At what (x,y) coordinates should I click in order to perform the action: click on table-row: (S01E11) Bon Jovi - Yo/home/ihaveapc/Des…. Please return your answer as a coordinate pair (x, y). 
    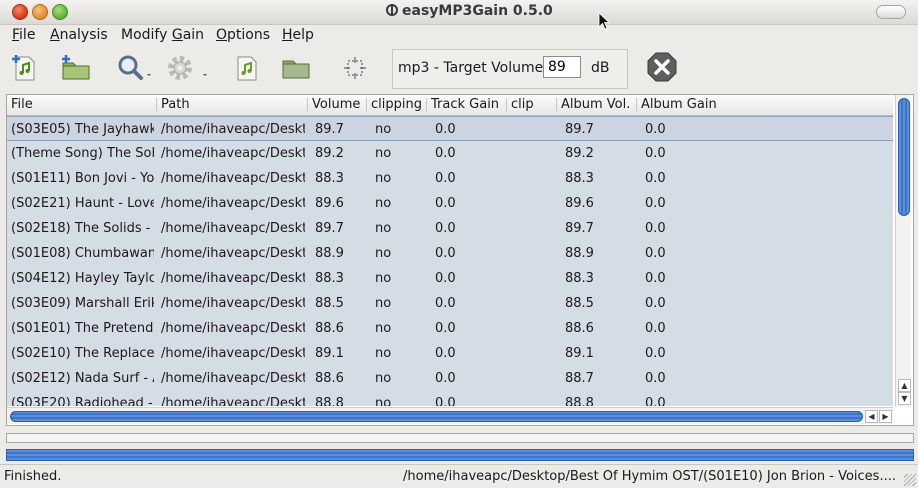
    Looking at the image, I should click on (450, 178).